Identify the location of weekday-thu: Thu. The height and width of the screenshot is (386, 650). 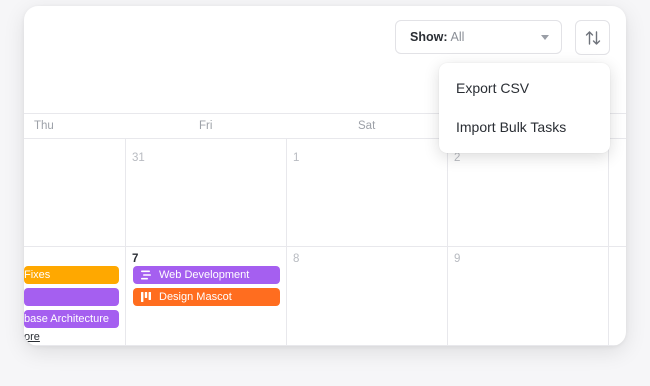
(44, 126).